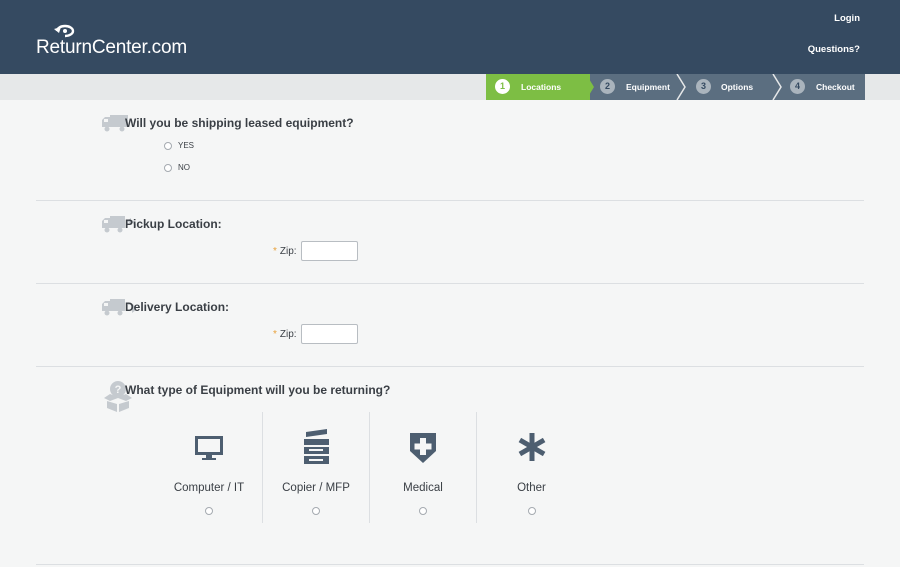 This screenshot has width=900, height=567. I want to click on step-checkout: 4 Checkout, so click(826, 87).